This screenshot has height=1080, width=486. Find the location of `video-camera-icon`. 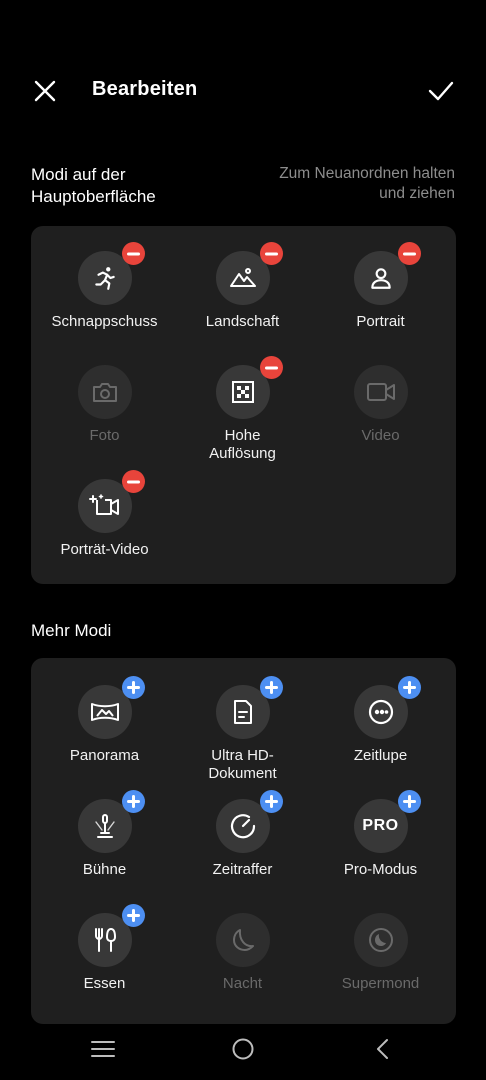

video-camera-icon is located at coordinates (380, 392).